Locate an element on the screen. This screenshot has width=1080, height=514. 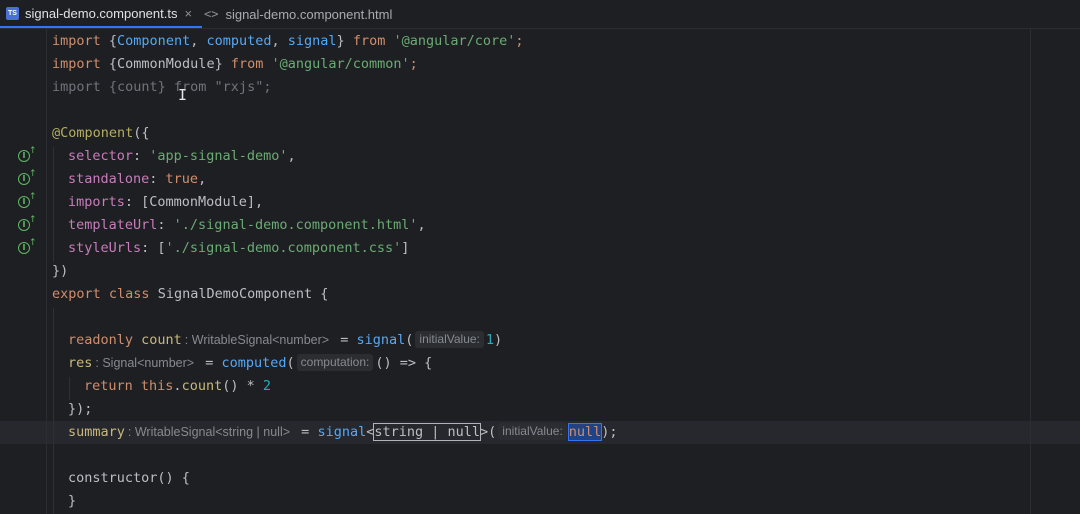
code-token: ; is located at coordinates (519, 41).